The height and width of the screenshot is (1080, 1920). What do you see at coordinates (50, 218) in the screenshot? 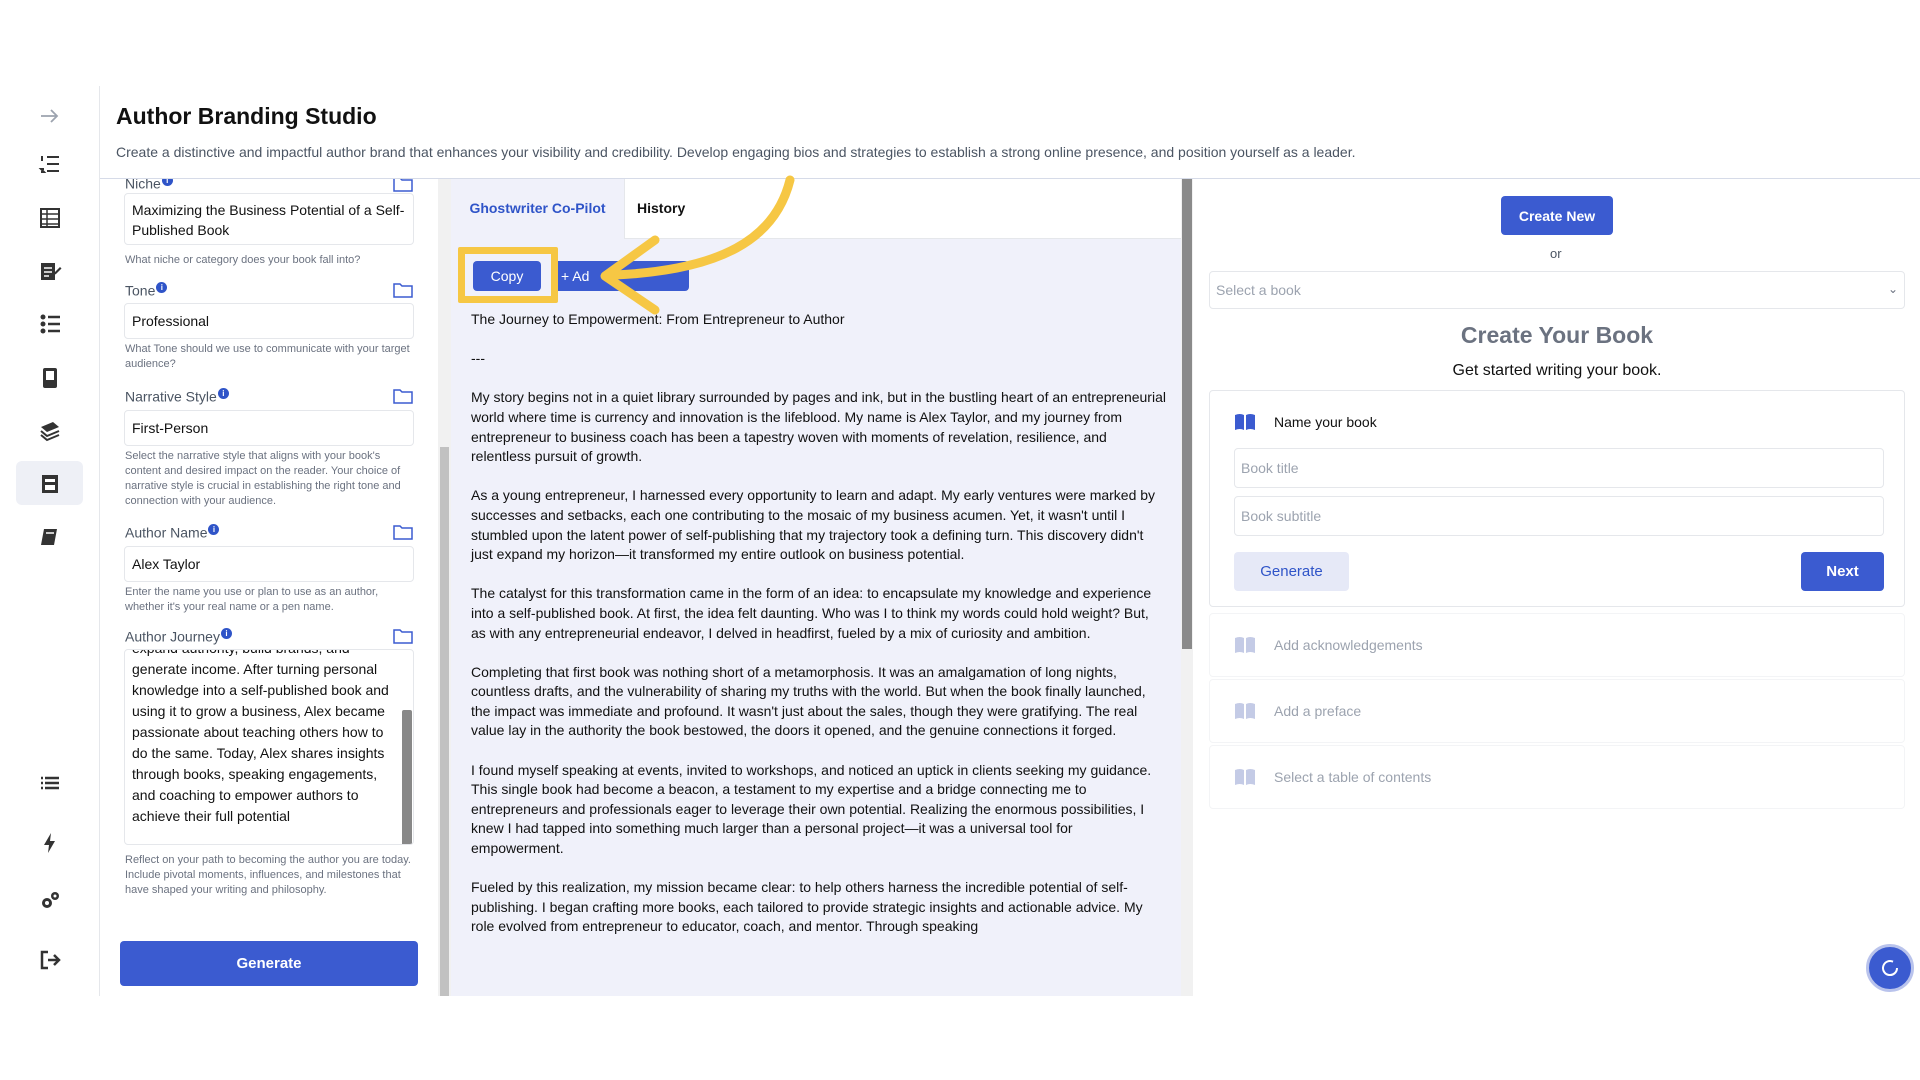
I see `table-icon` at bounding box center [50, 218].